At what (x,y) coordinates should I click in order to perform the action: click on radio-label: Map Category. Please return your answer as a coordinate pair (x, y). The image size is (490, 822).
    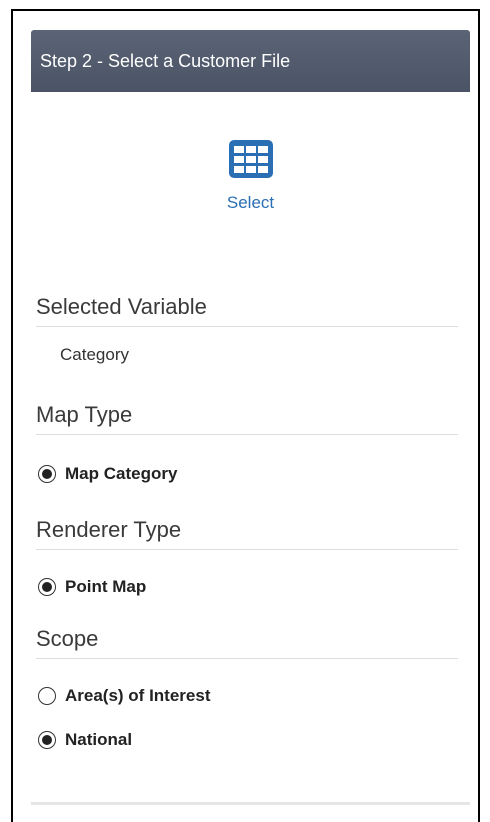
    Looking at the image, I should click on (121, 473).